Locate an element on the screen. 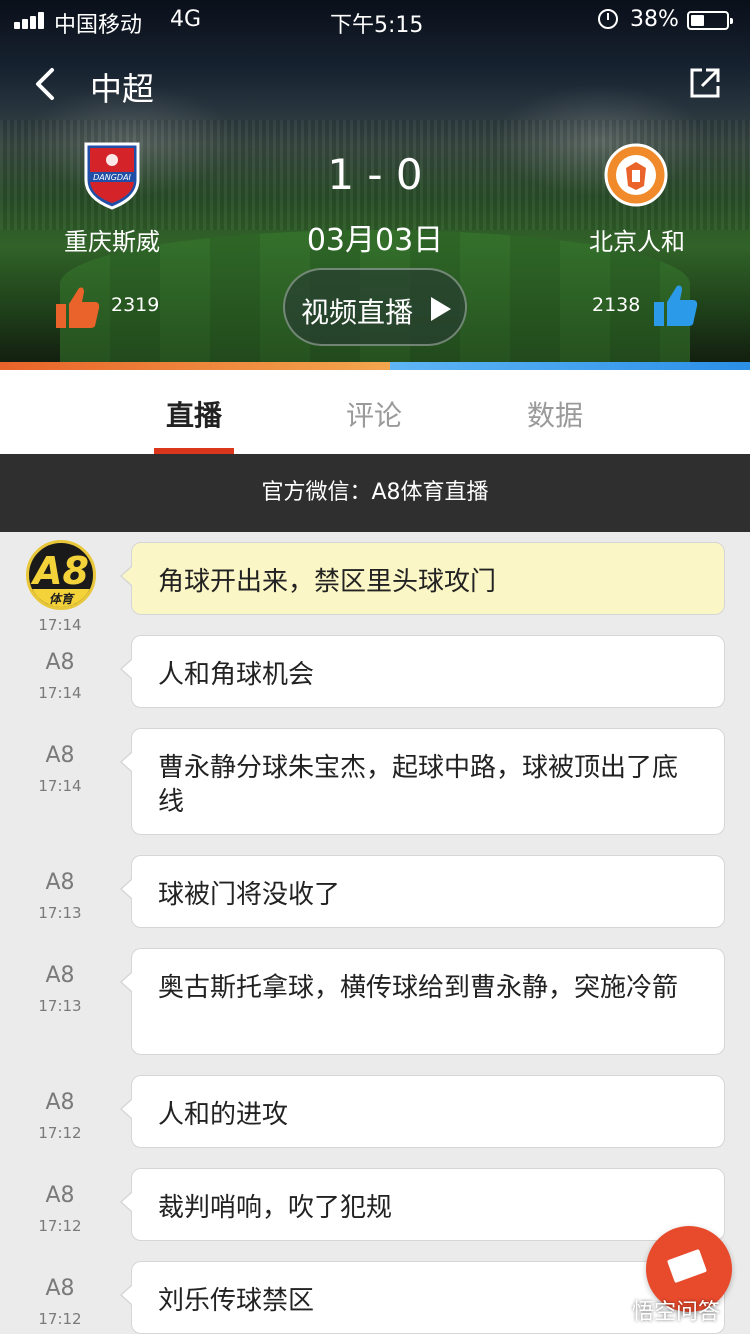  like-ratio-bar is located at coordinates (375, 366).